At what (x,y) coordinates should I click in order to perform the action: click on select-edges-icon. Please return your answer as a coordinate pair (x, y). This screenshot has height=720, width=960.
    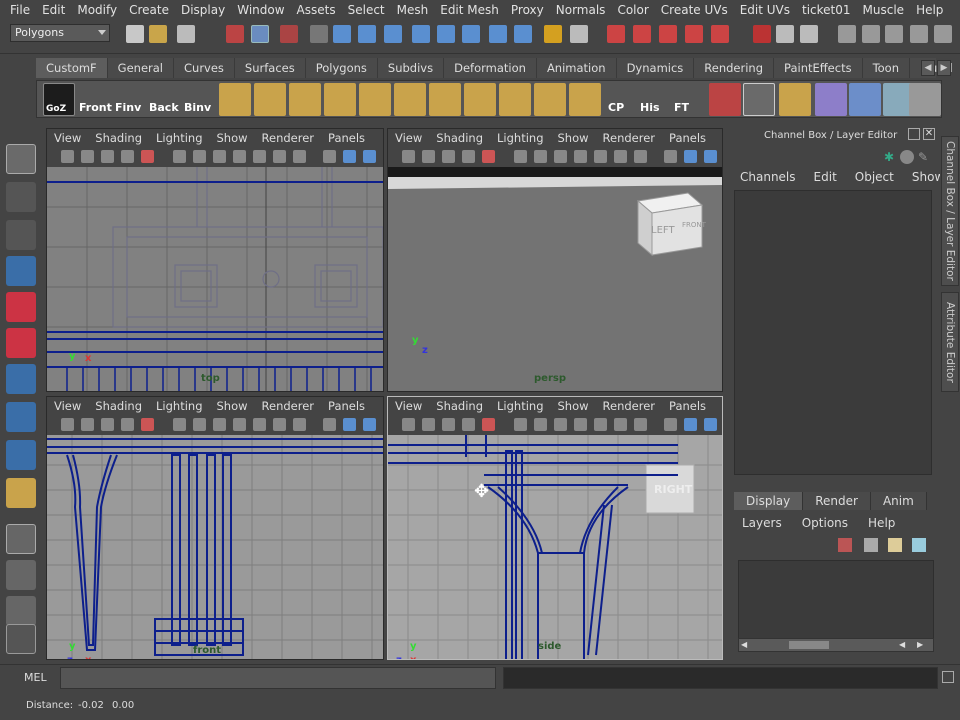
    Looking at the image, I should click on (367, 34).